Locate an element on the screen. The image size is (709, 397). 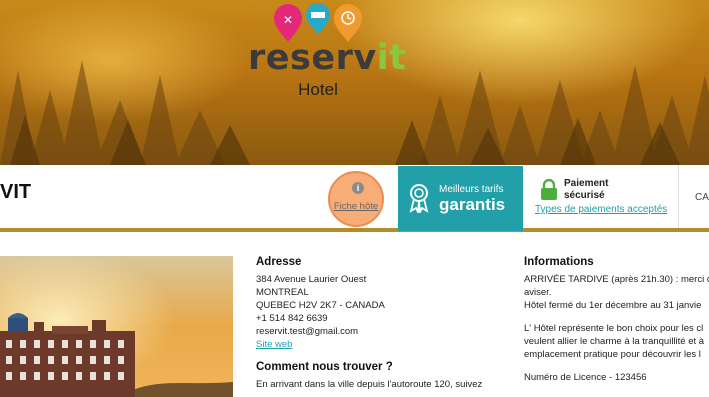
address-region: QUEBEC H2V 2K7 - CANADA is located at coordinates (320, 305).